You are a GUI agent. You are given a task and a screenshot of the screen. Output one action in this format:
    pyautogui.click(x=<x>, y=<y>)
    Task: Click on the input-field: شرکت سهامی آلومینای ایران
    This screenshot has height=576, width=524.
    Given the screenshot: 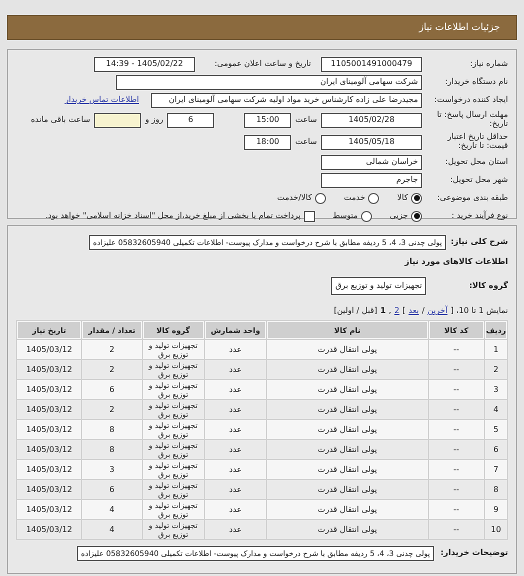 What is the action you would take?
    pyautogui.click(x=269, y=82)
    